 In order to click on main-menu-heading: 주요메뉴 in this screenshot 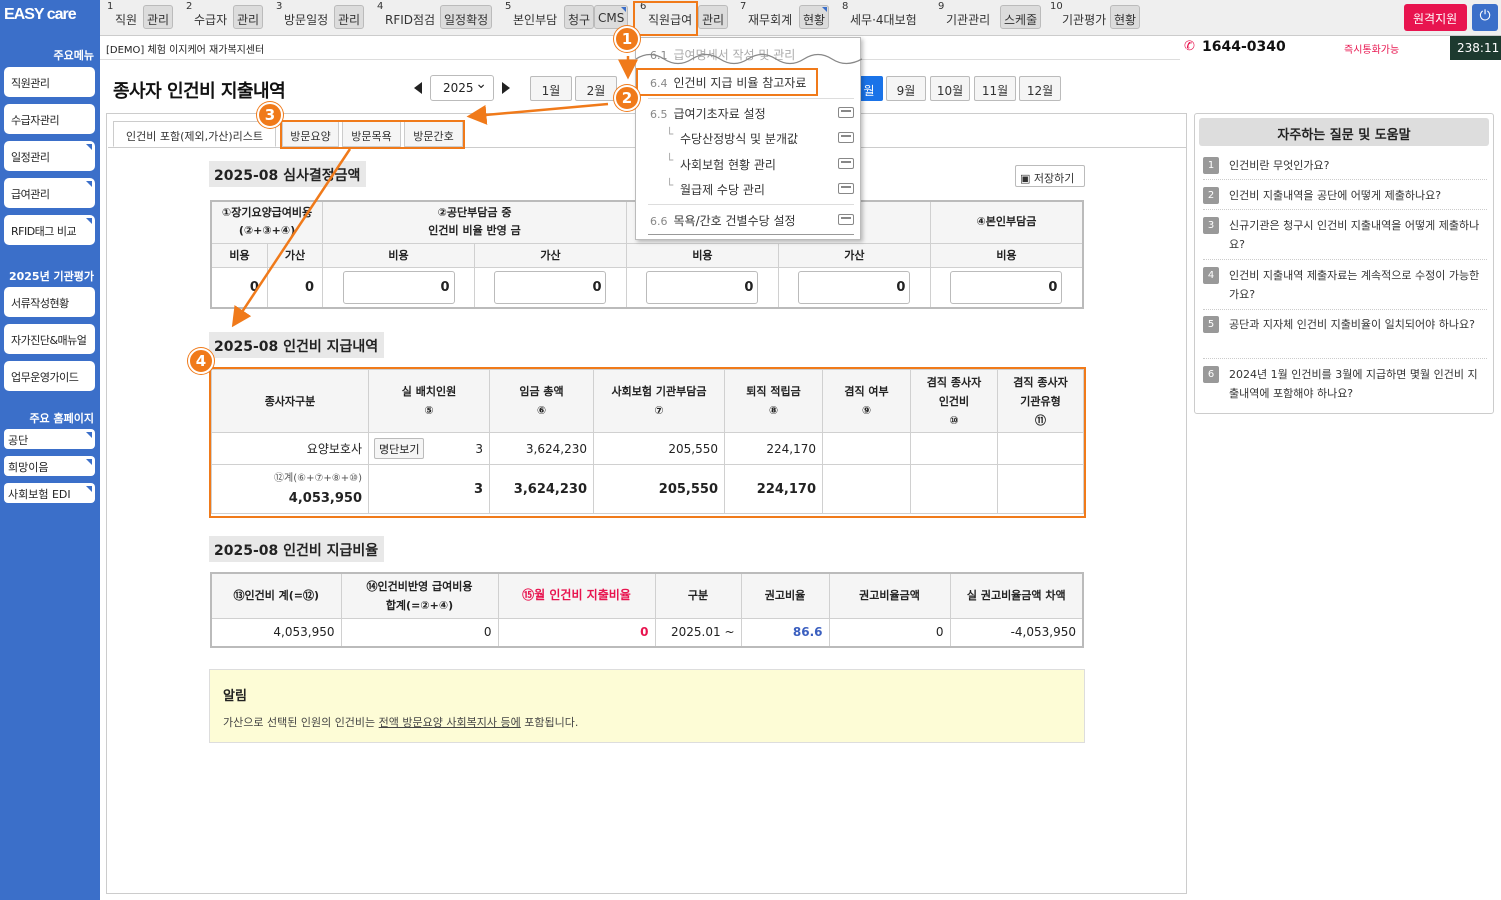, I will do `click(73, 55)`.